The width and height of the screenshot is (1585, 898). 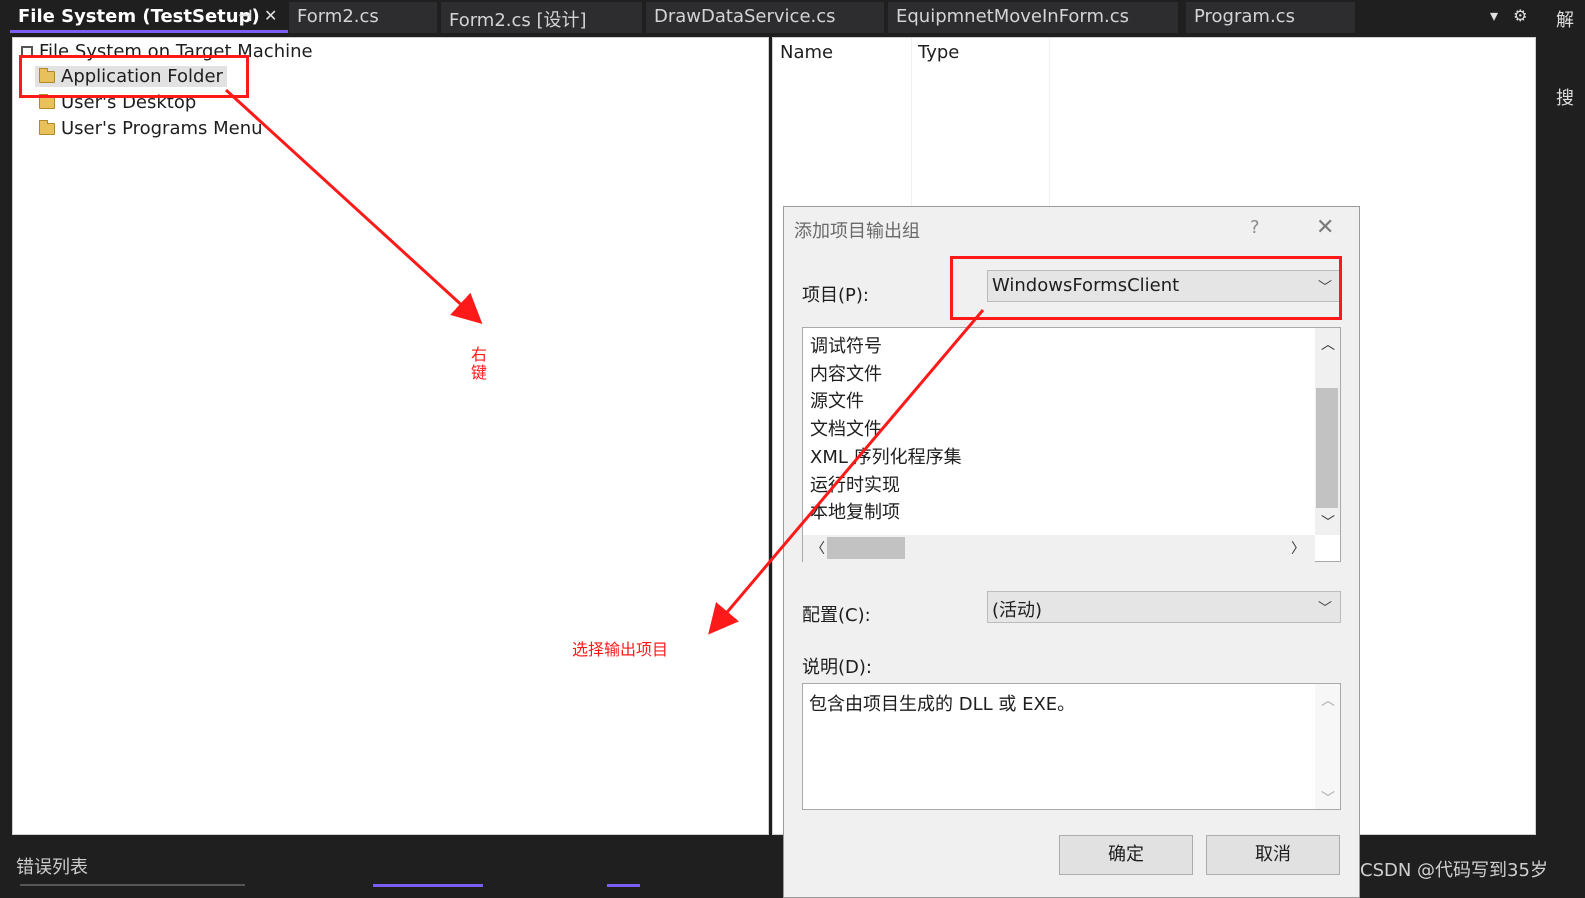 I want to click on sidebar-tab-solution: 解, so click(x=1565, y=19).